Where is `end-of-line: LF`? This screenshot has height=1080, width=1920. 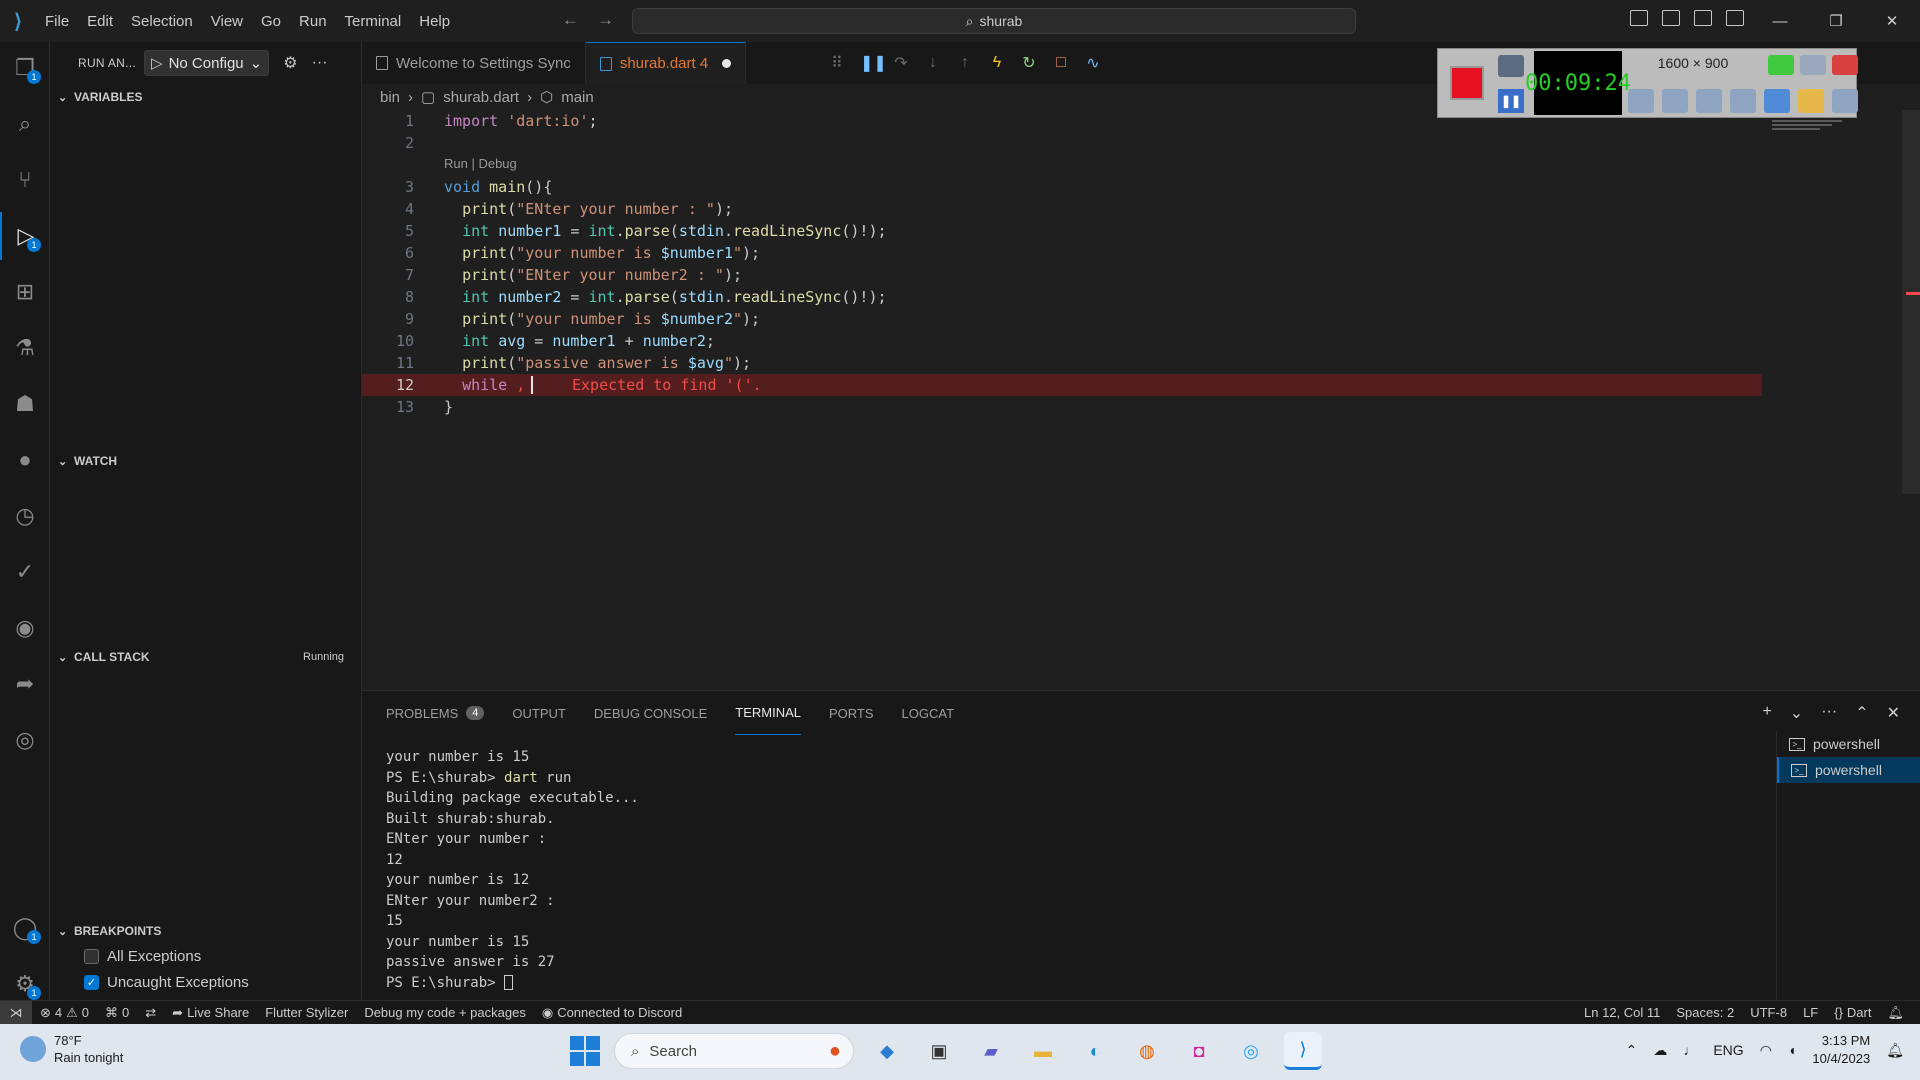 end-of-line: LF is located at coordinates (1810, 1013).